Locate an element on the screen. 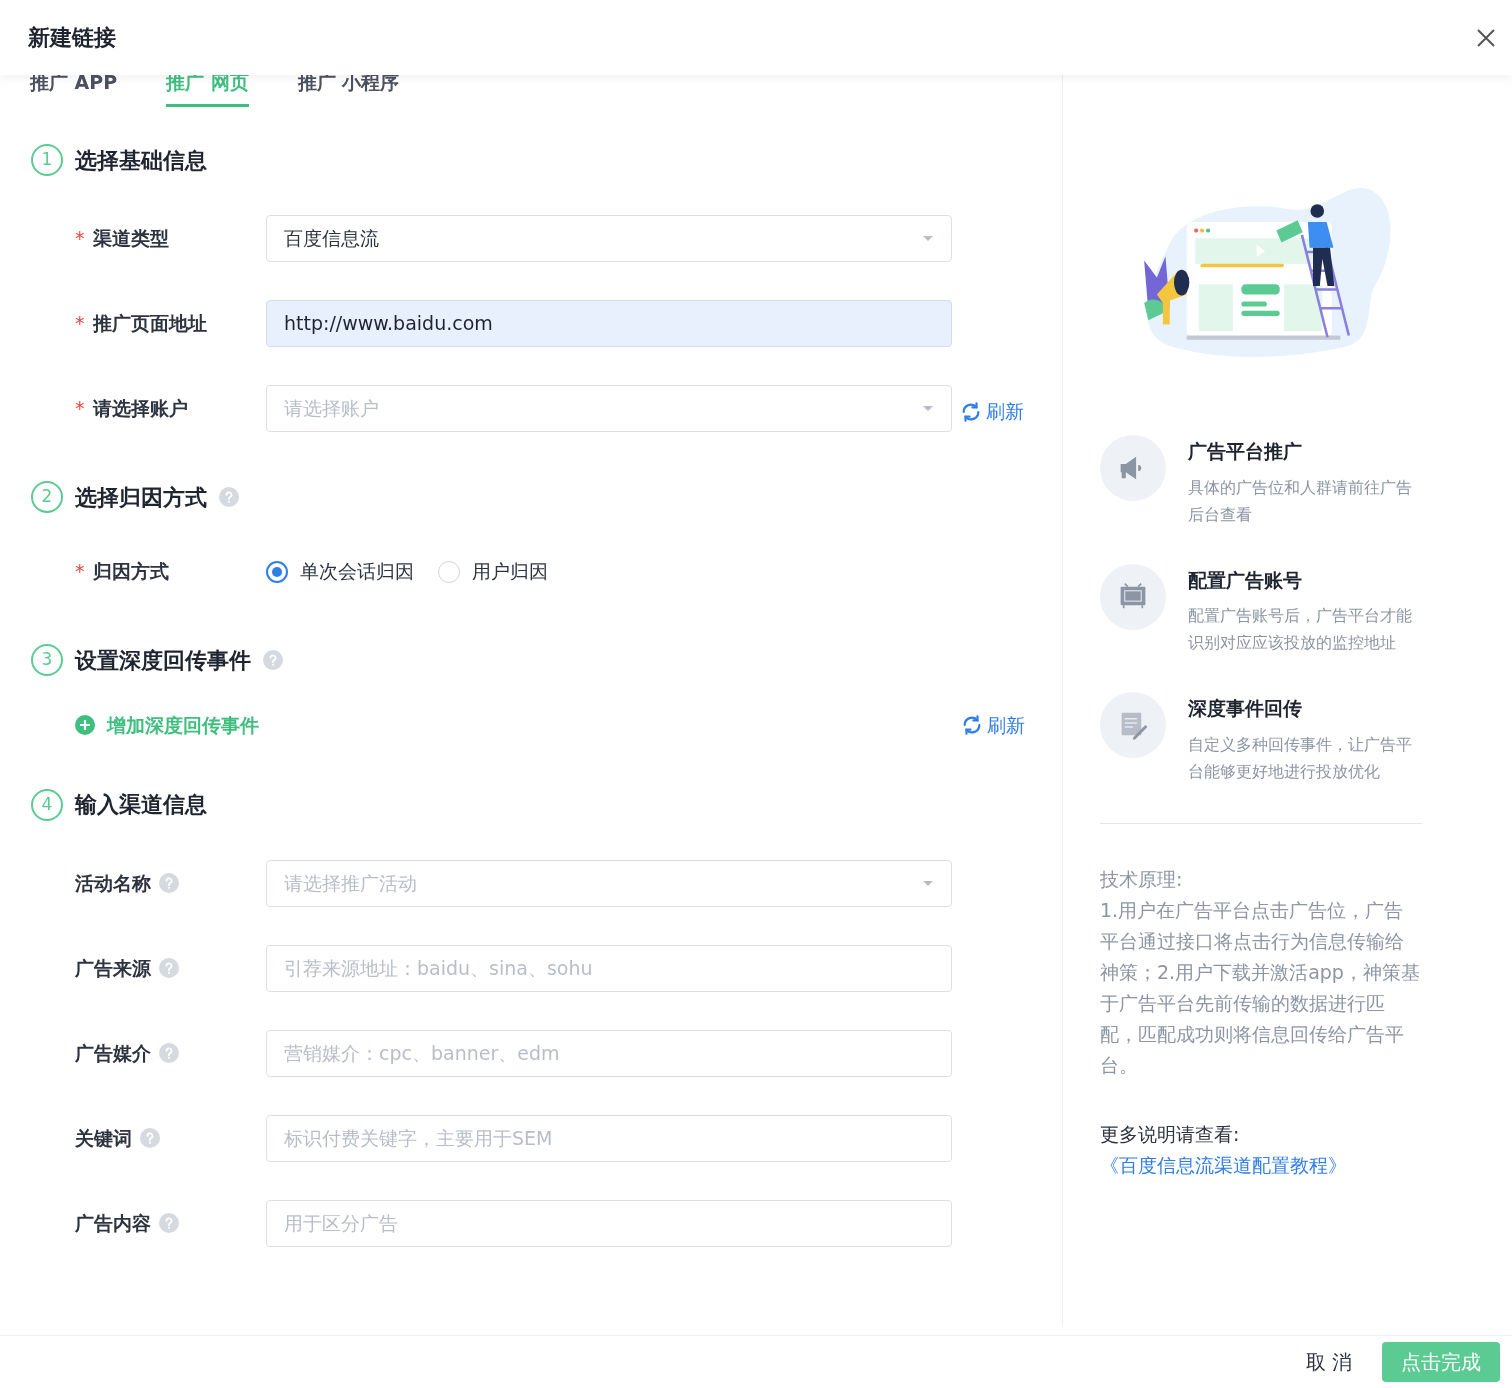 This screenshot has width=1512, height=1388. cancel-button: 取 消 is located at coordinates (1328, 1362).